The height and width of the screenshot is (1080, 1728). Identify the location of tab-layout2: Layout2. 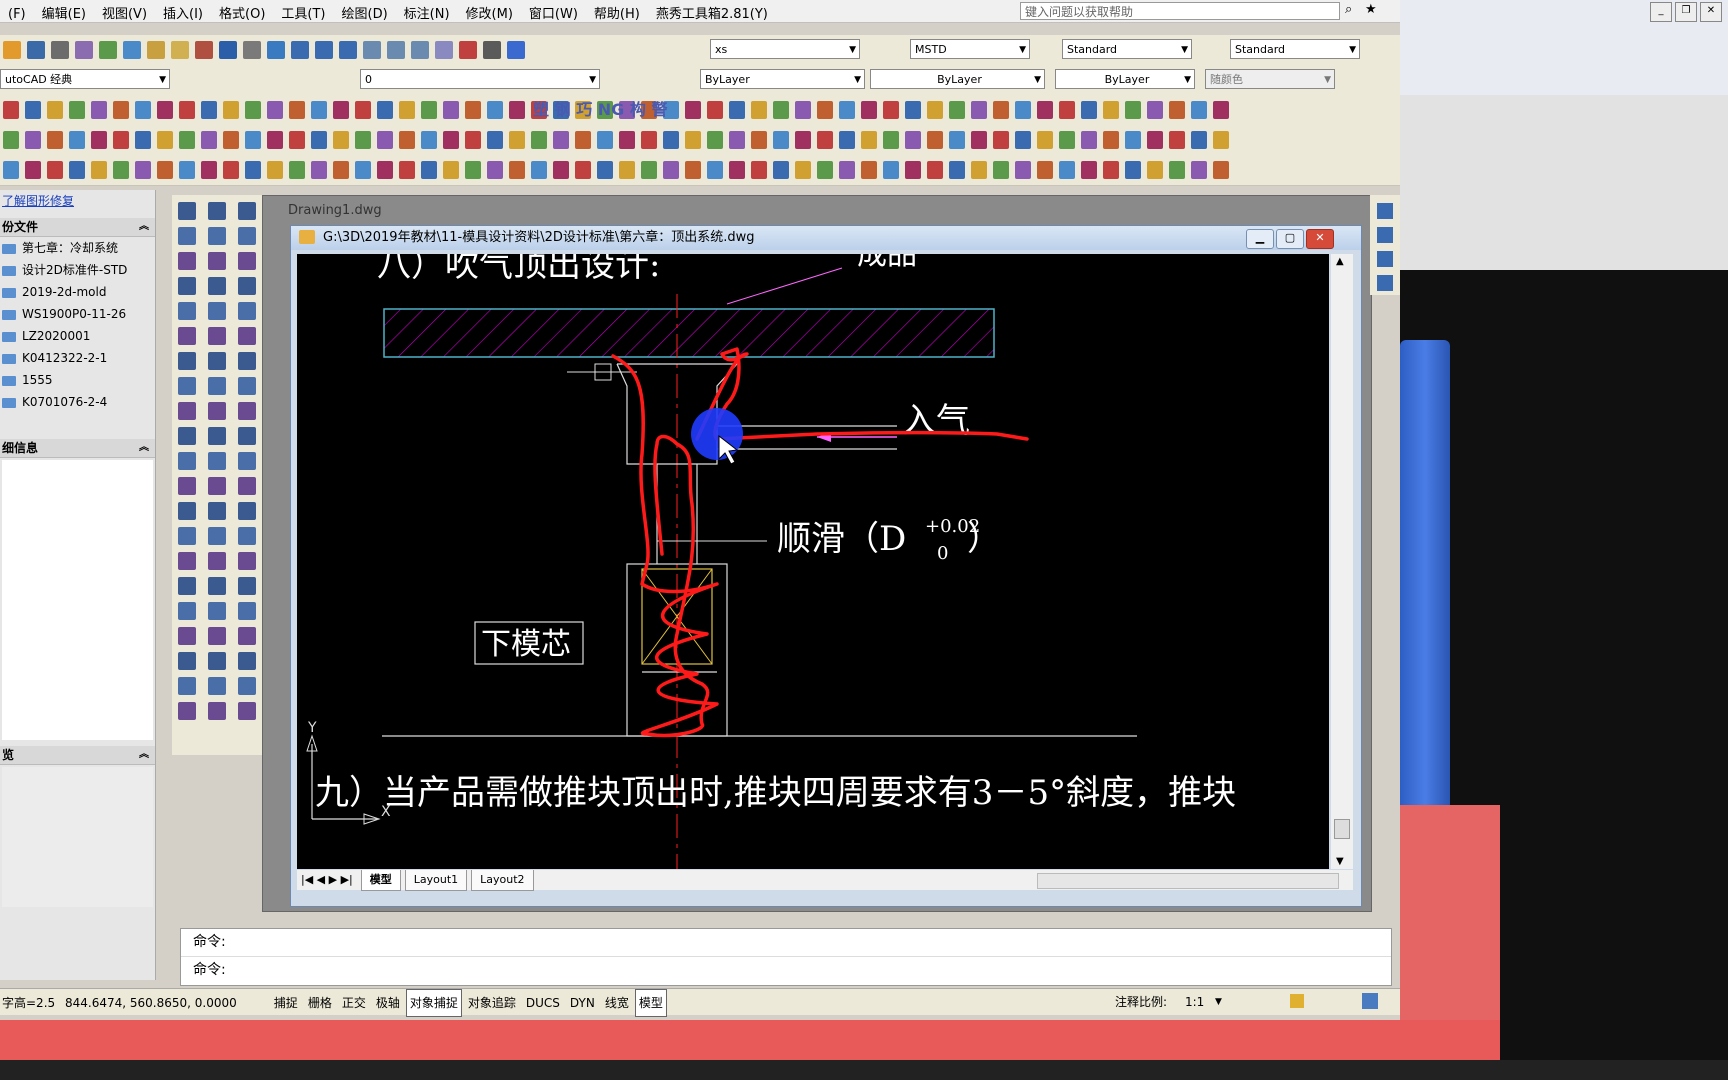
(502, 880).